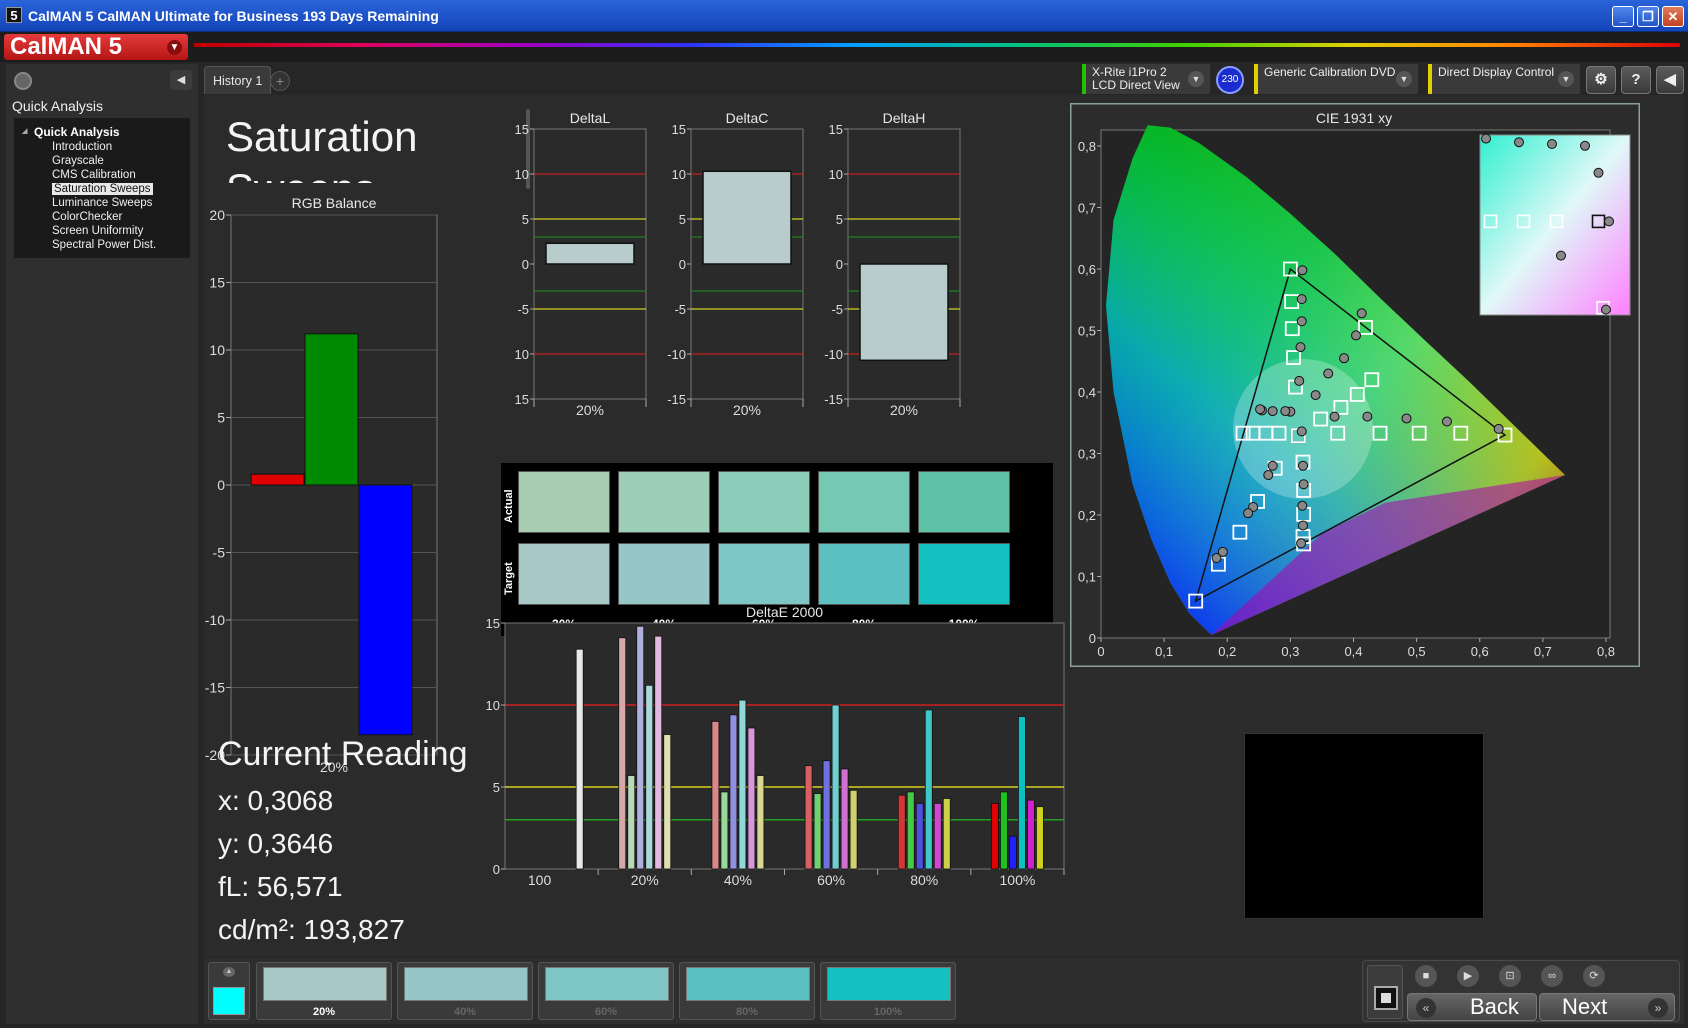  Describe the element at coordinates (738, 880) in the screenshot. I see `x-tick-label: 40%` at that location.